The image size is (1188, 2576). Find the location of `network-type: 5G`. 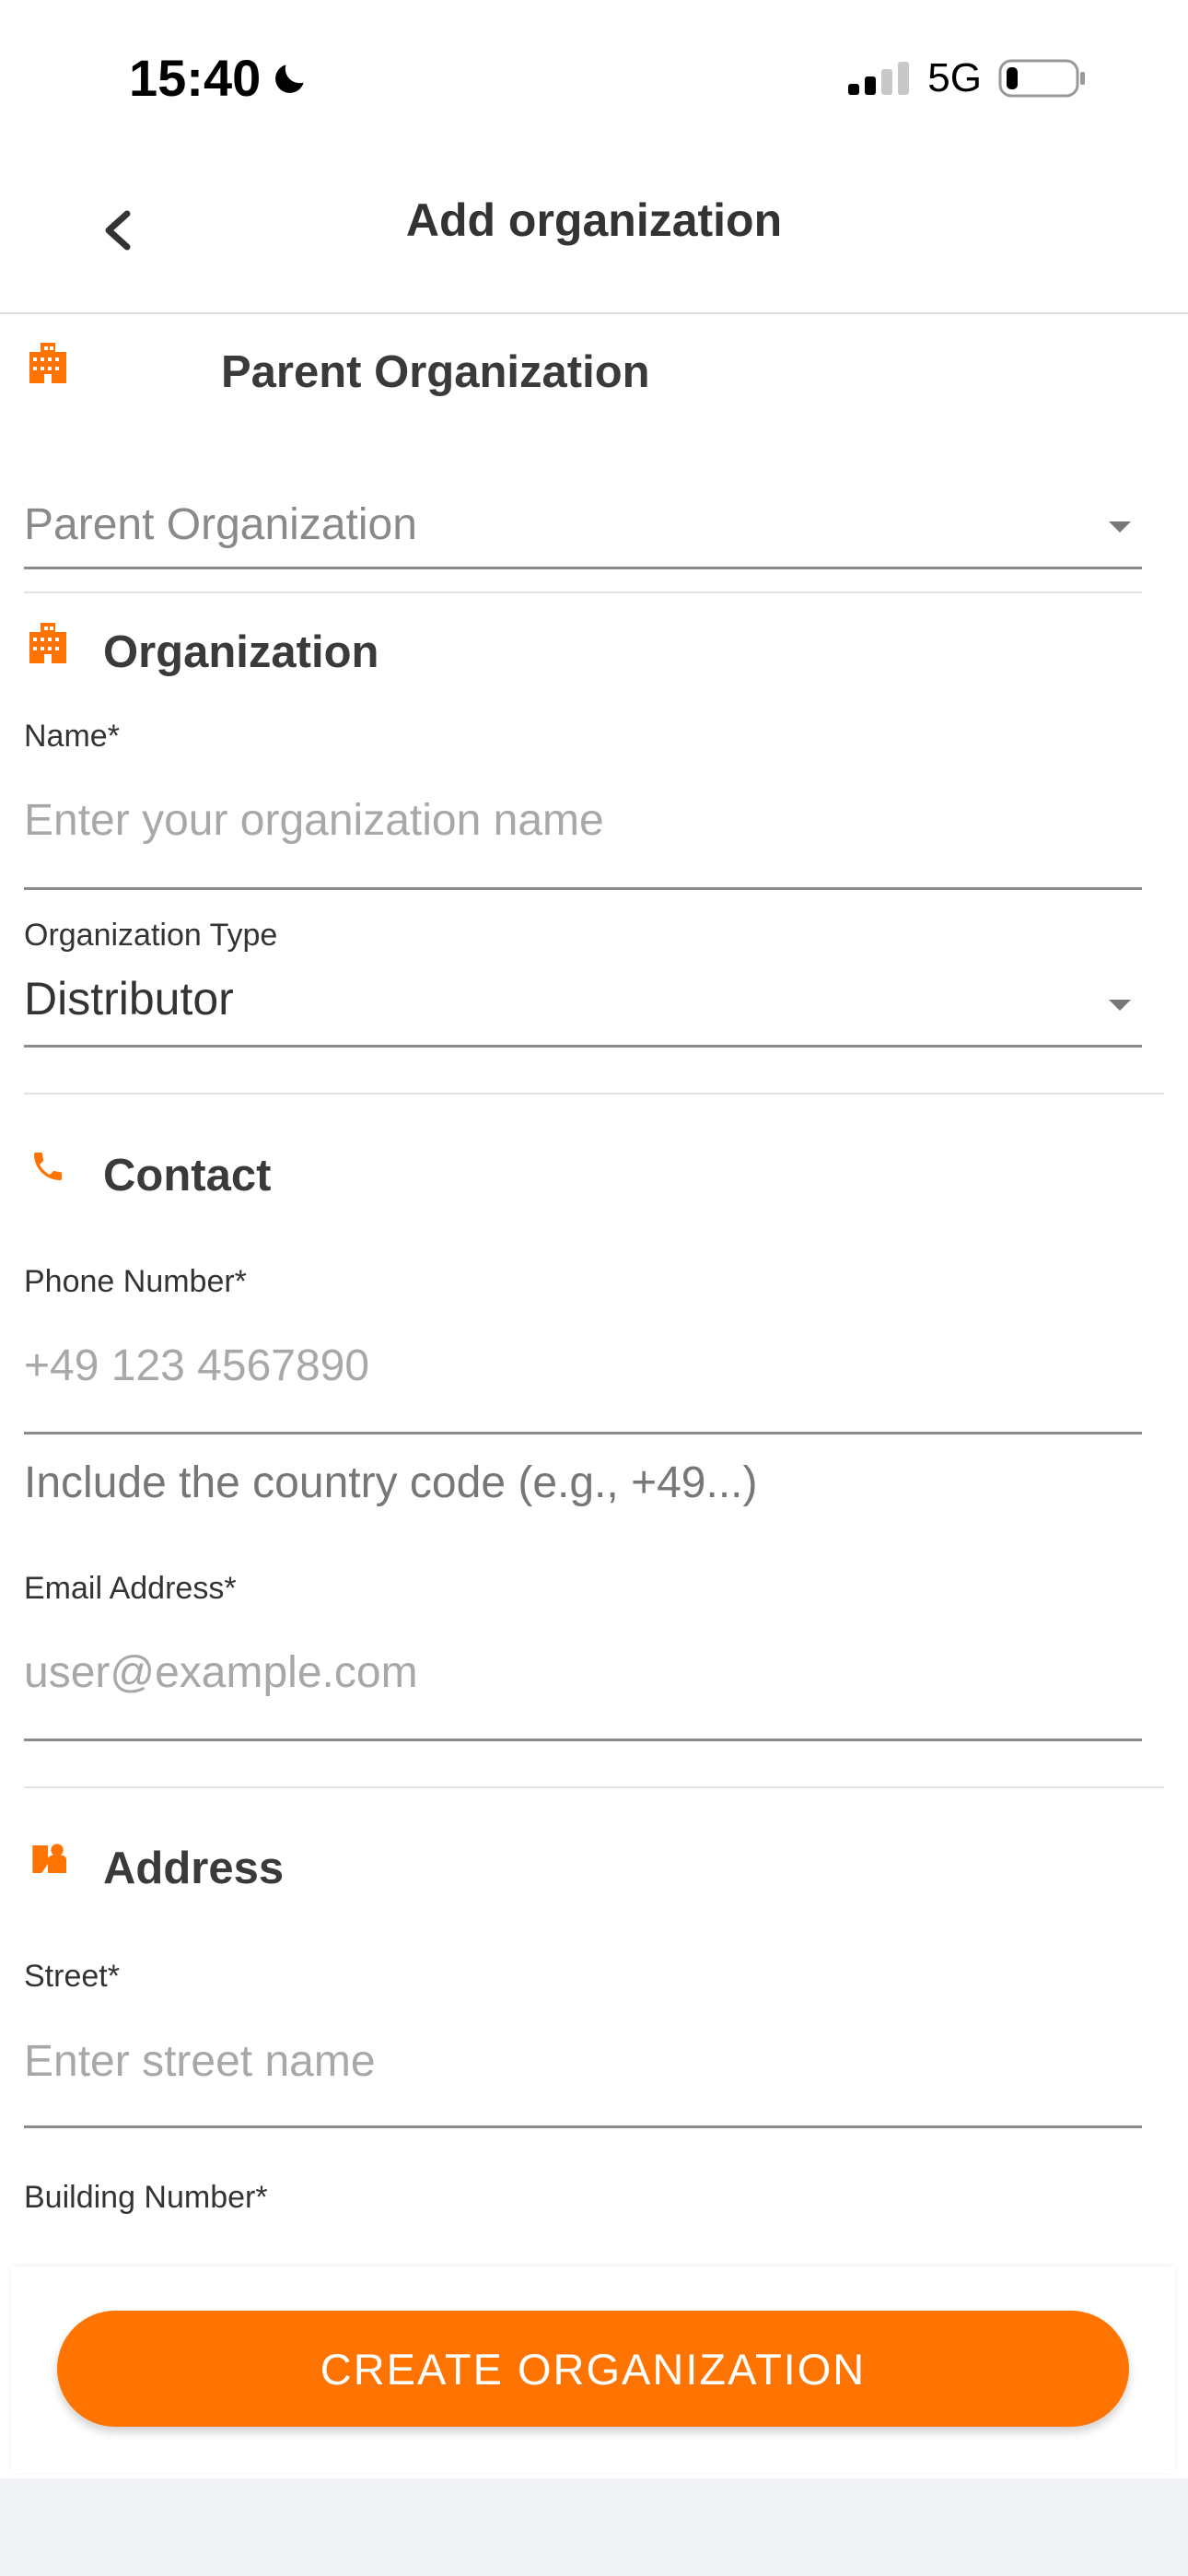

network-type: 5G is located at coordinates (954, 77).